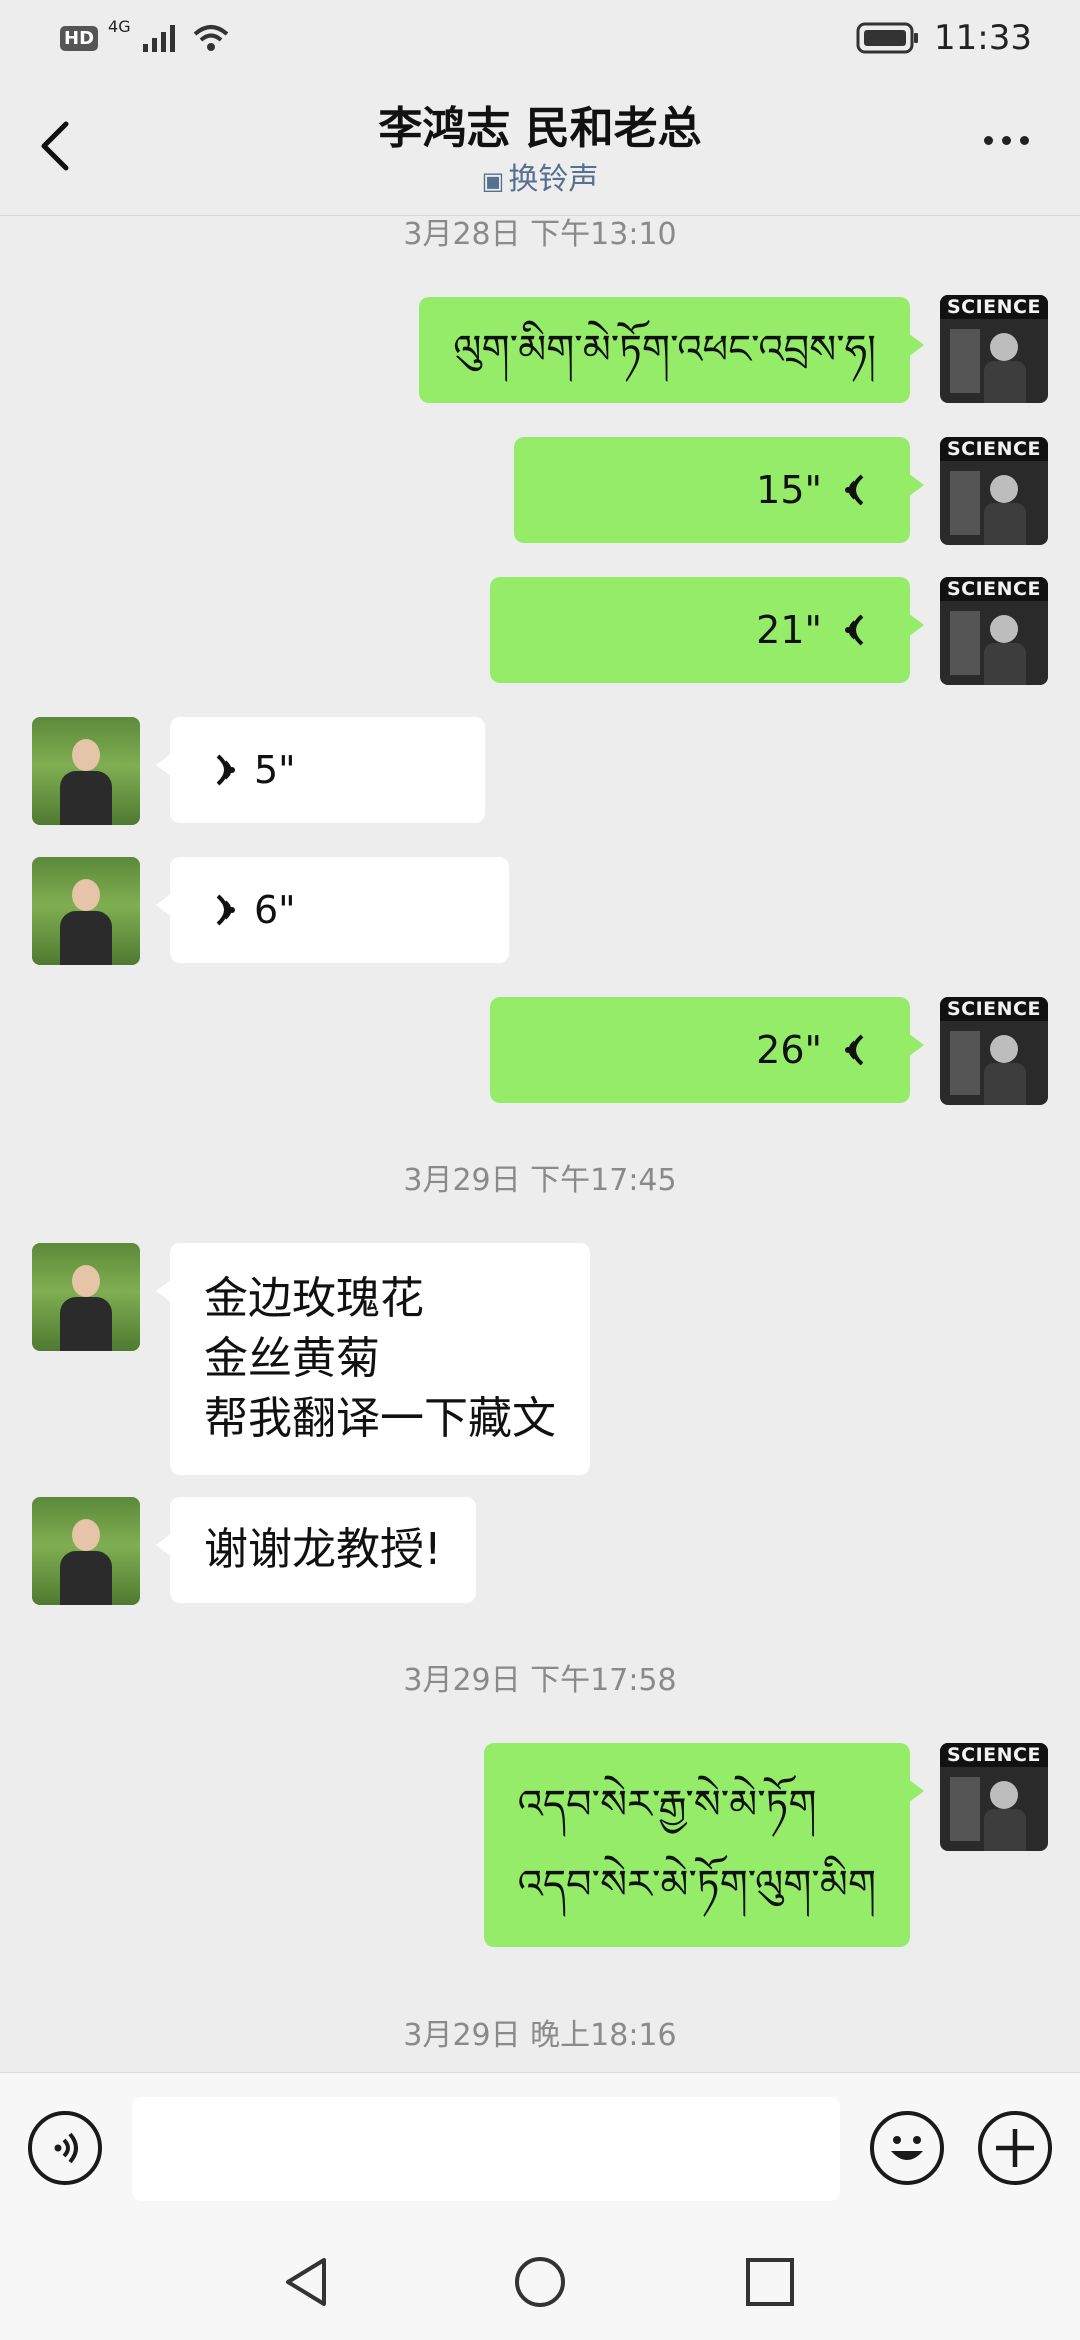  What do you see at coordinates (667, 1805) in the screenshot?
I see `message-line: འདབ་སེར་རྒྱ་སེ་མེ་ཏོག` at bounding box center [667, 1805].